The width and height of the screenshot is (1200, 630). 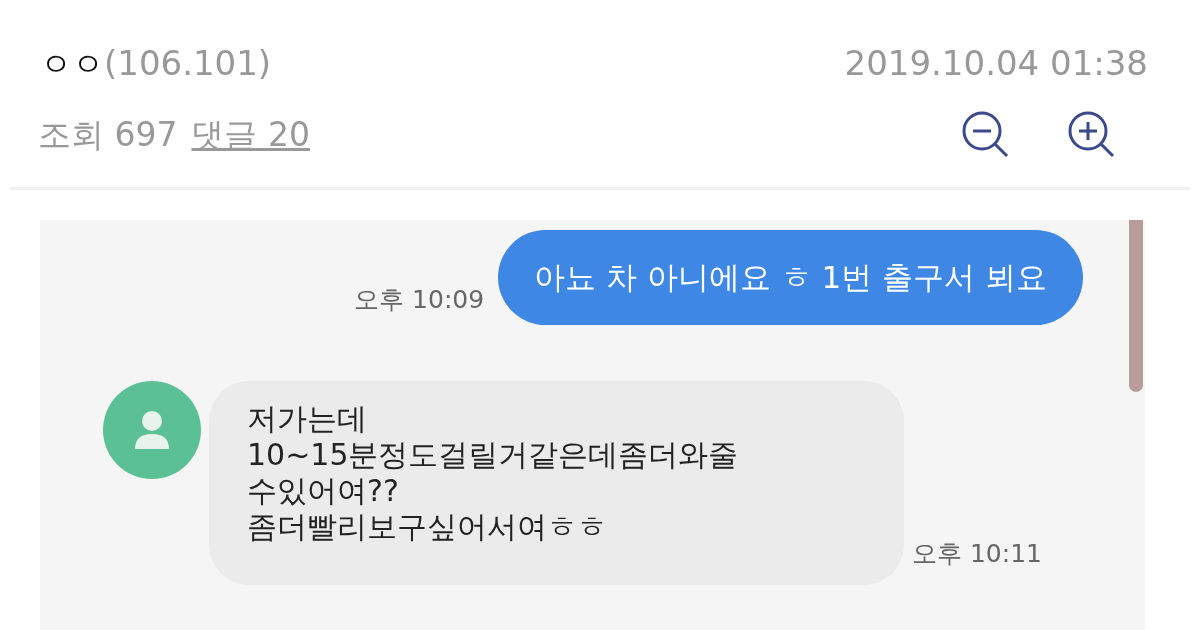 I want to click on message-time: 오후 10:11, so click(x=977, y=554).